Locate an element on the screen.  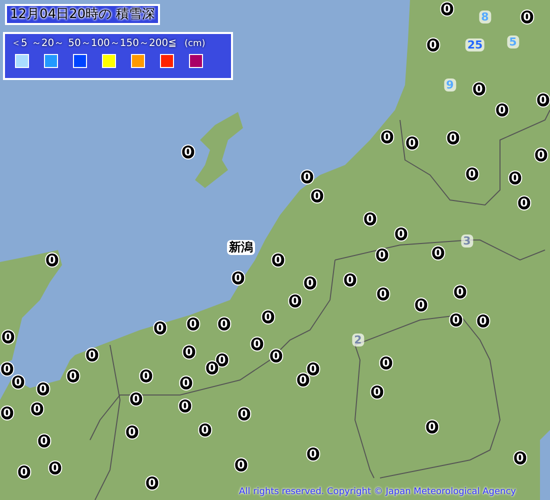
snow-depth-marker: 3 is located at coordinates (467, 241).